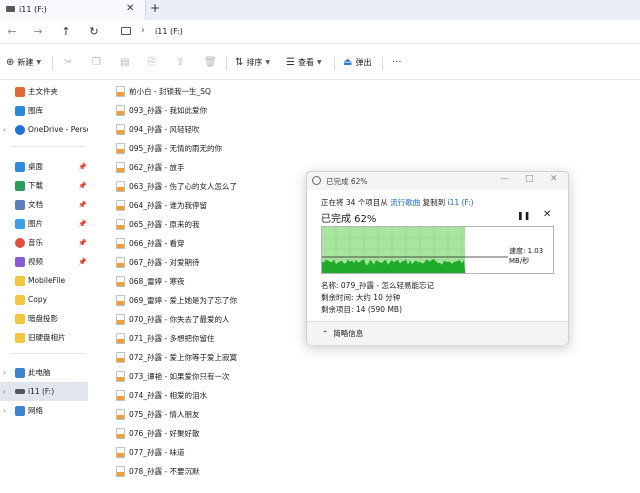  Describe the element at coordinates (169, 148) in the screenshot. I see `list-item: 095_孙露 - 无情的雨无的你` at that location.